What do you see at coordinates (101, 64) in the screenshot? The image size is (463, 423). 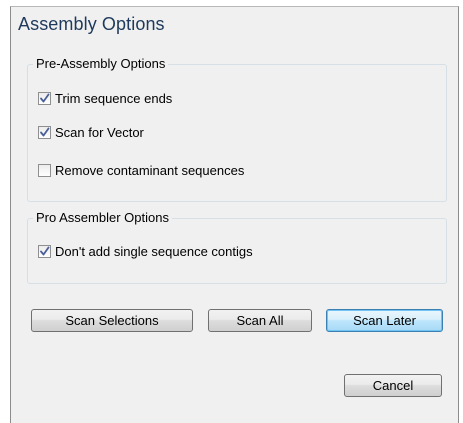 I see `pre-assembly-options-label: Pre-Assembly Options` at bounding box center [101, 64].